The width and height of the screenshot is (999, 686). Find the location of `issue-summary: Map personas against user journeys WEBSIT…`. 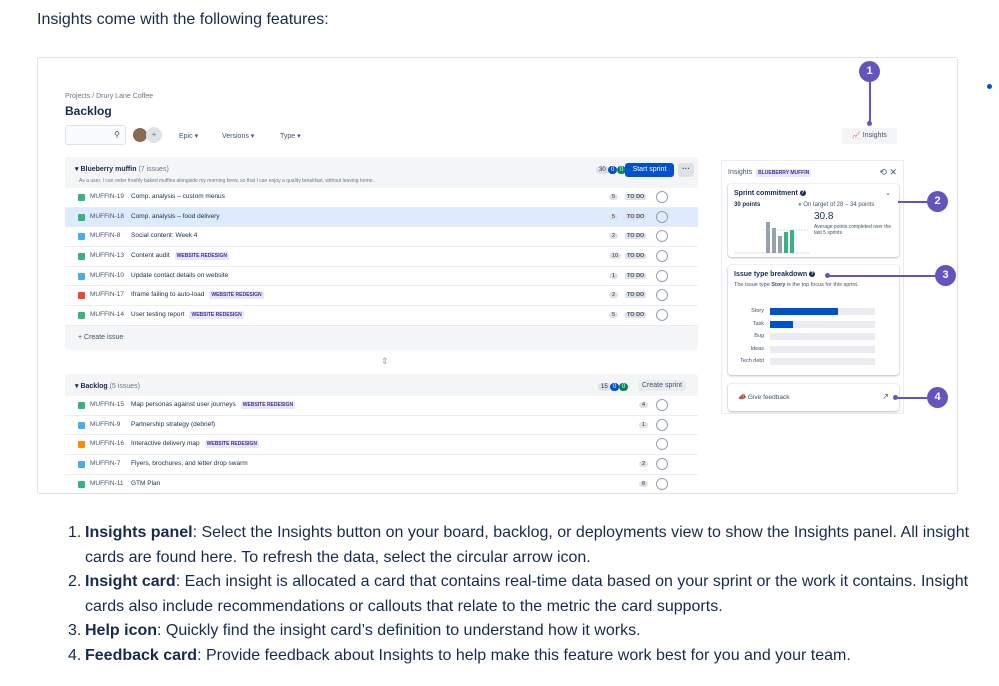

issue-summary: Map personas against user journeys WEBSIT… is located at coordinates (213, 405).